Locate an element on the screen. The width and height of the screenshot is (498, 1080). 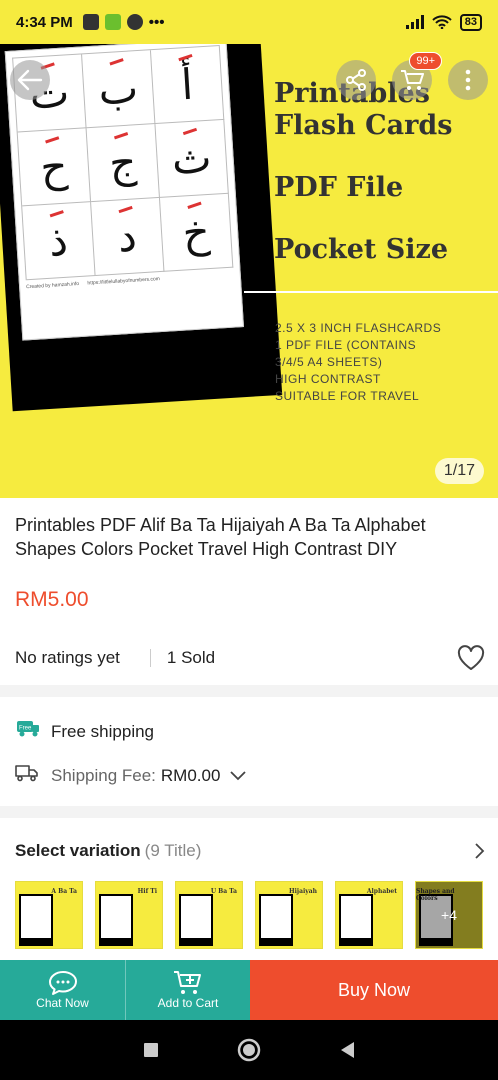
variation-thumb: Alphabet is located at coordinates (369, 915).